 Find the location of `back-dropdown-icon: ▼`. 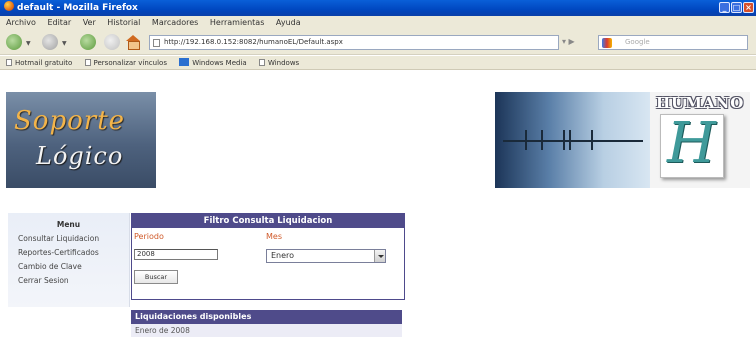

back-dropdown-icon: ▼ is located at coordinates (28, 43).